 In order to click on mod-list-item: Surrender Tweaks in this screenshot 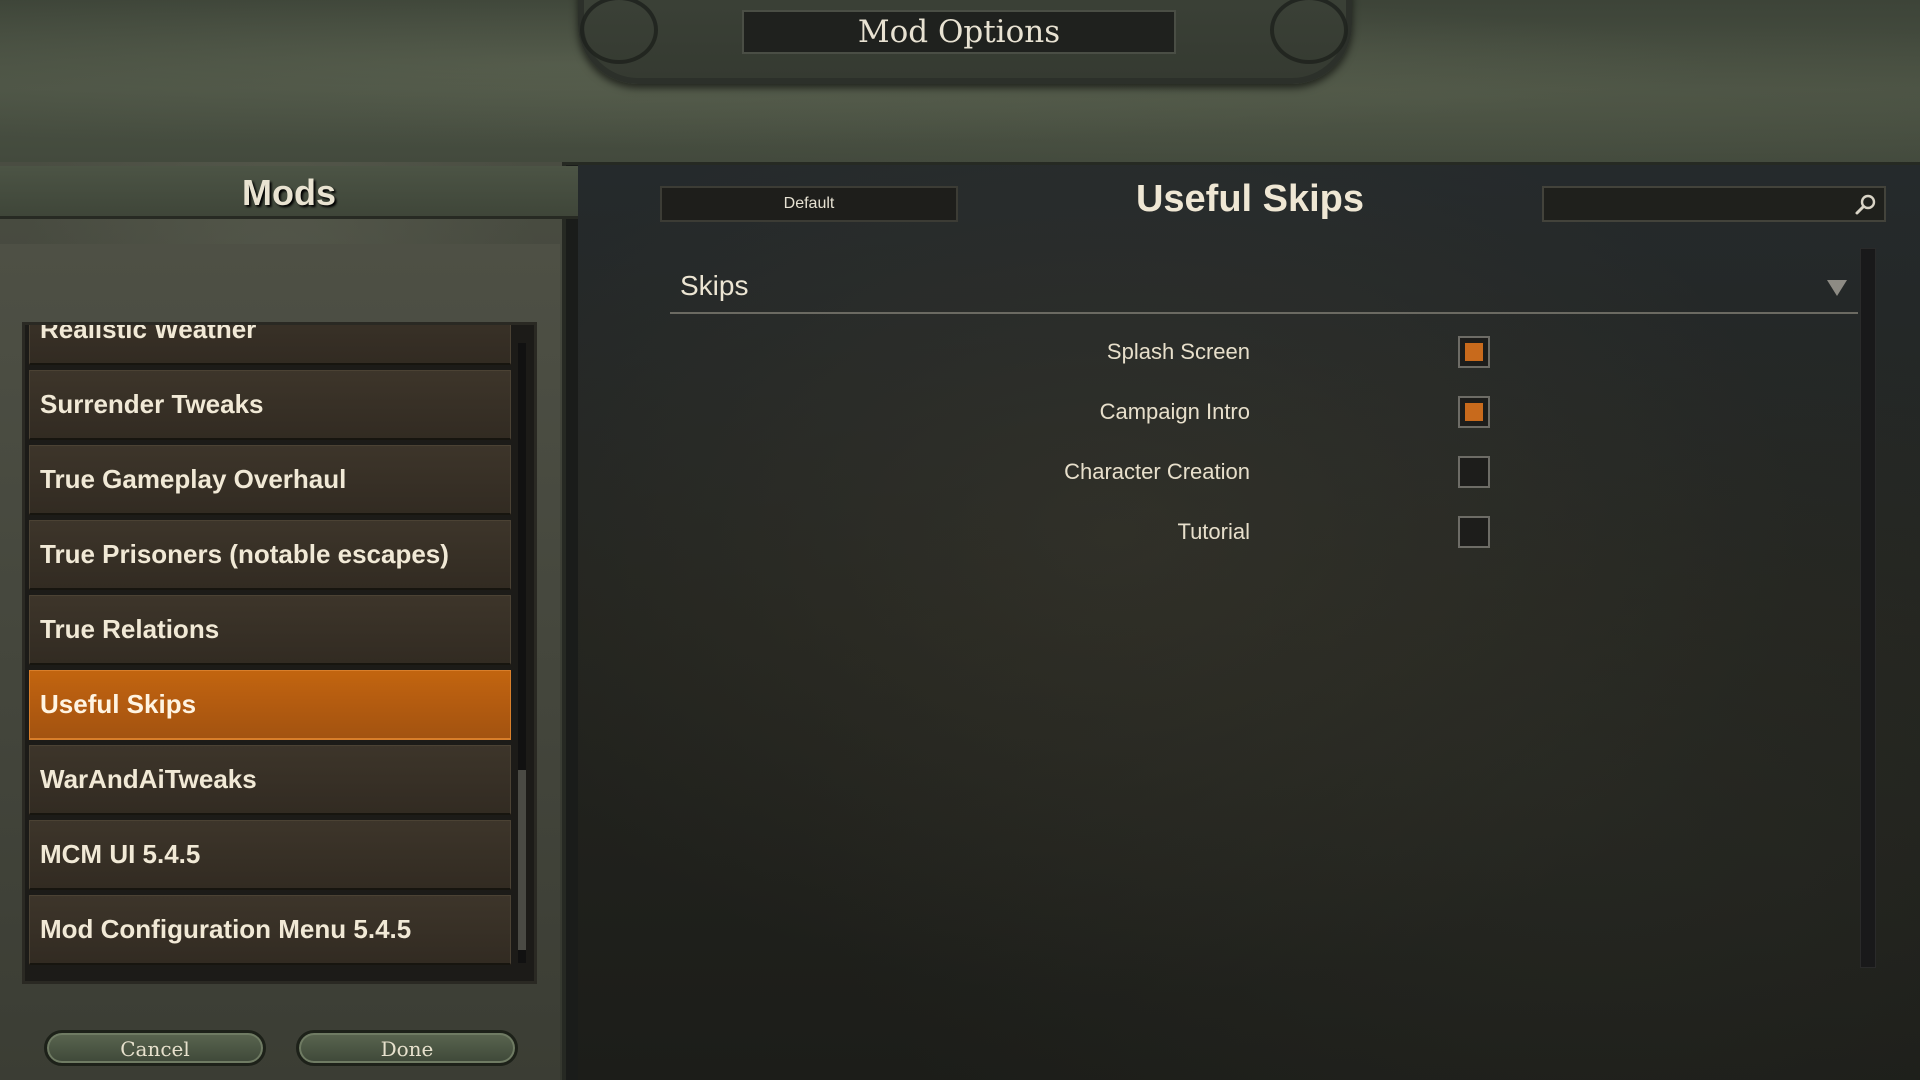, I will do `click(270, 405)`.